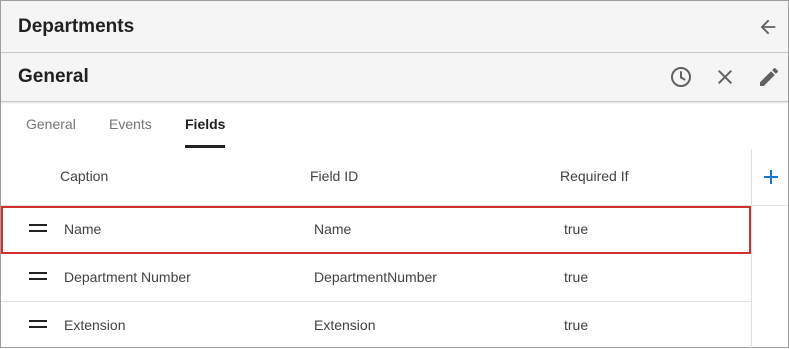 This screenshot has width=789, height=349. Describe the element at coordinates (725, 77) in the screenshot. I see `close-icon` at that location.